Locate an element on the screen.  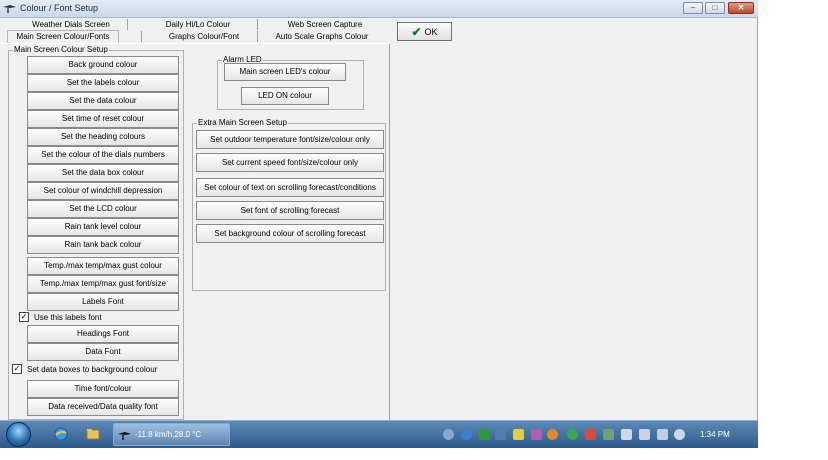
lcd-colour-button: Set the LCD colour is located at coordinates (103, 209).